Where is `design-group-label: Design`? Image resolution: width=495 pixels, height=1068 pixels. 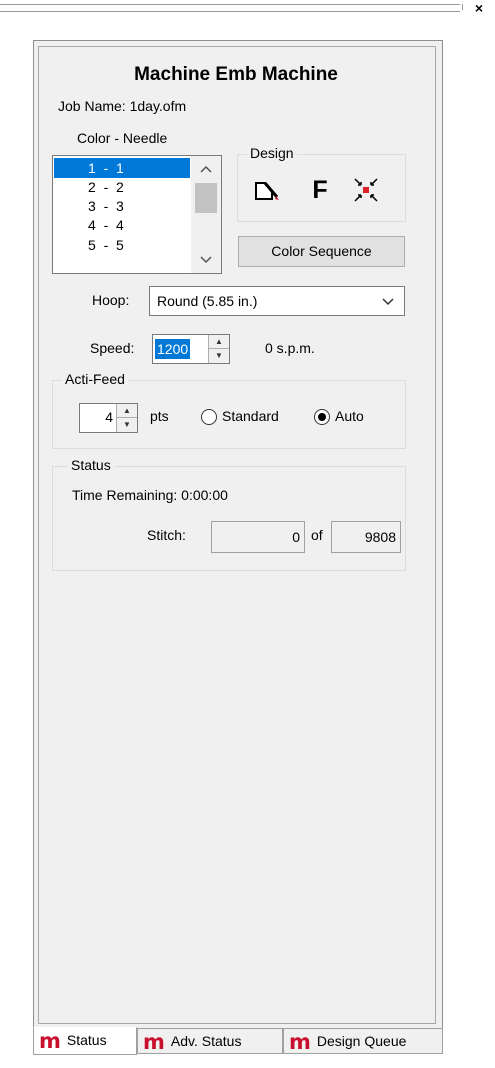
design-group-label: Design is located at coordinates (272, 153).